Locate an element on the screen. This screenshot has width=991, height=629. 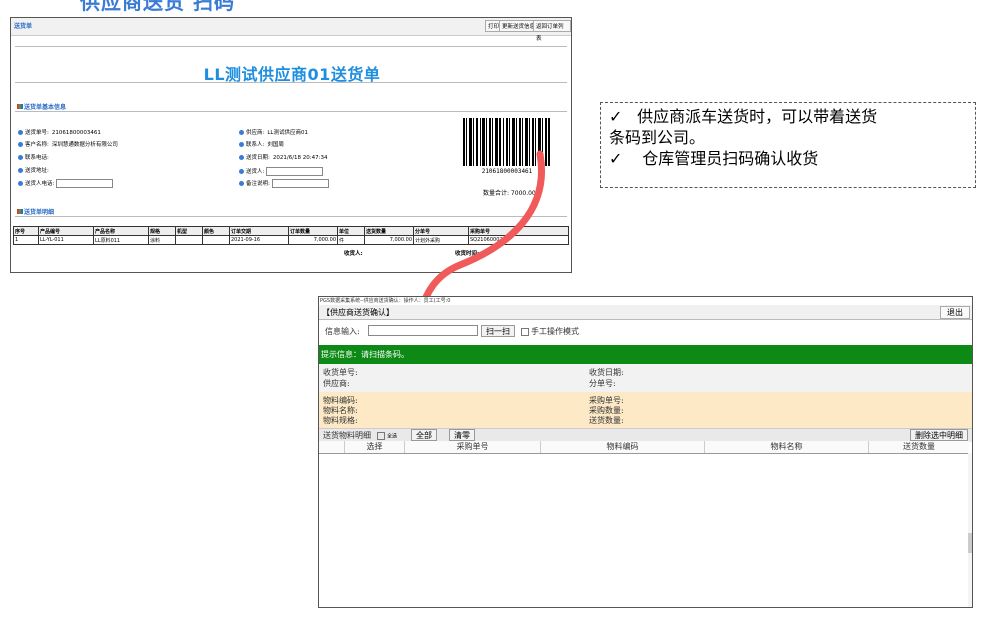
manual-mode-label: 手工操作模式 is located at coordinates (555, 331).